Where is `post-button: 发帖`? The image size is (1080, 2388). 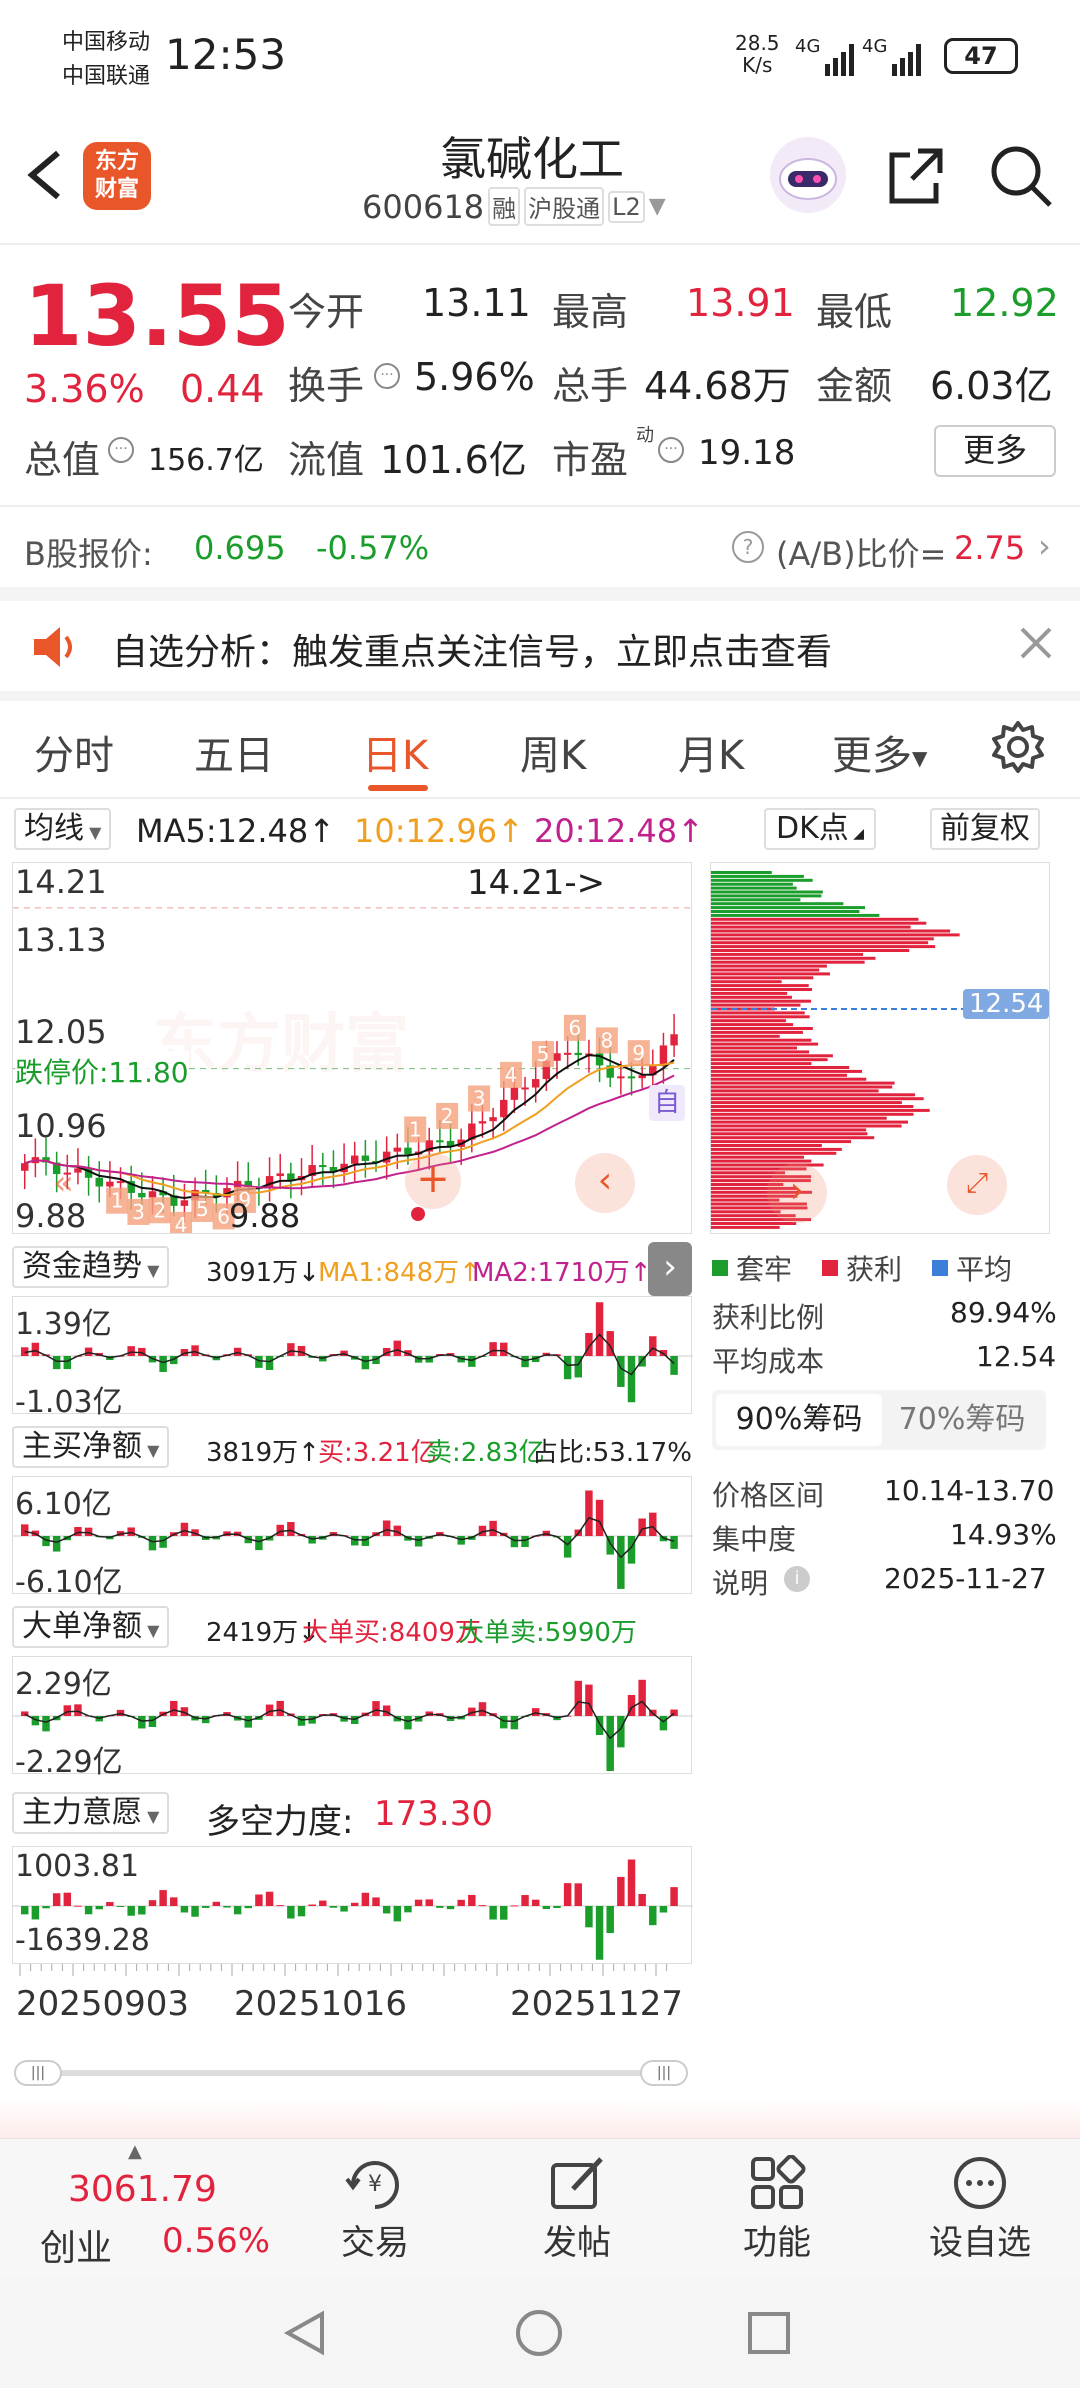 post-button: 发帖 is located at coordinates (577, 2215).